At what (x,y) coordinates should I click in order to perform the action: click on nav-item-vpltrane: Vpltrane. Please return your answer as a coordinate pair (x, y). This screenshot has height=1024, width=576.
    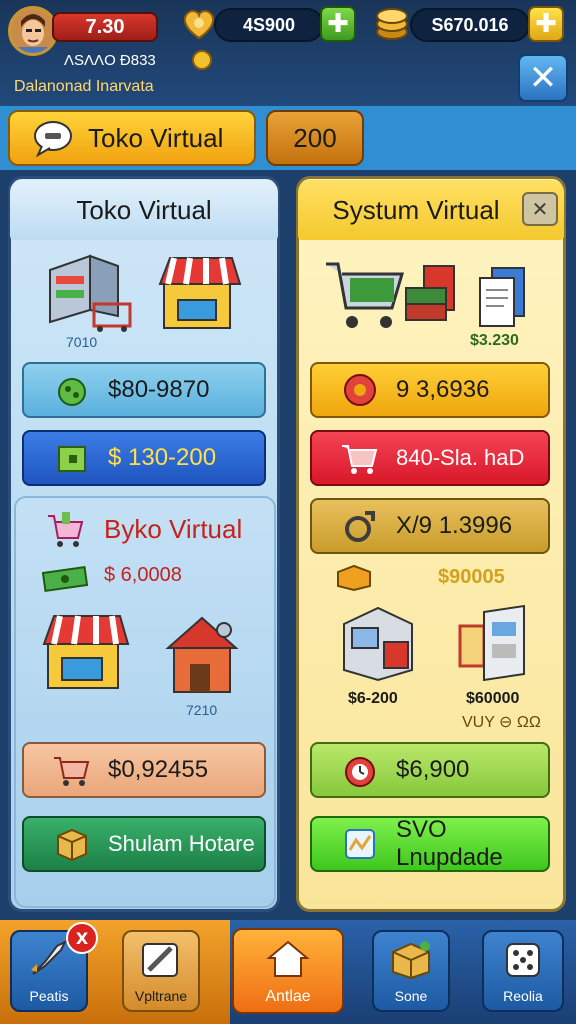
    Looking at the image, I should click on (161, 971).